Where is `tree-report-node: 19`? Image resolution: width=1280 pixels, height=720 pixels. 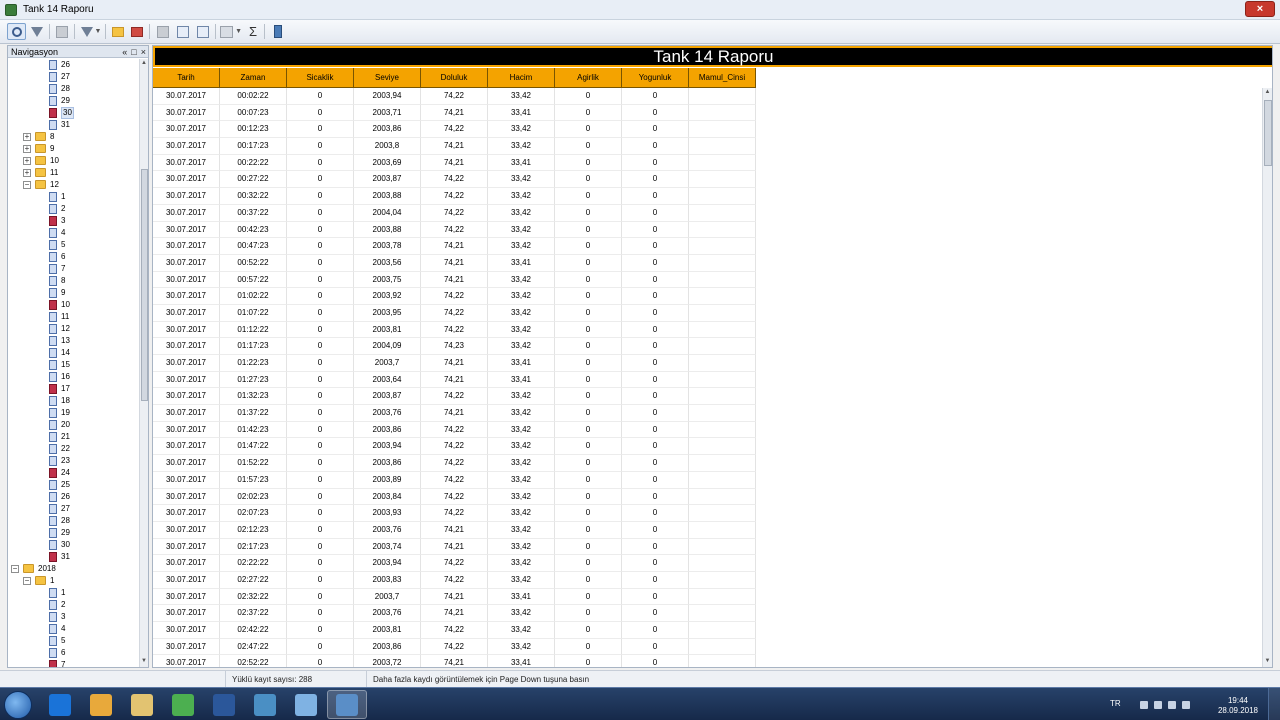
tree-report-node: 19 is located at coordinates (74, 413).